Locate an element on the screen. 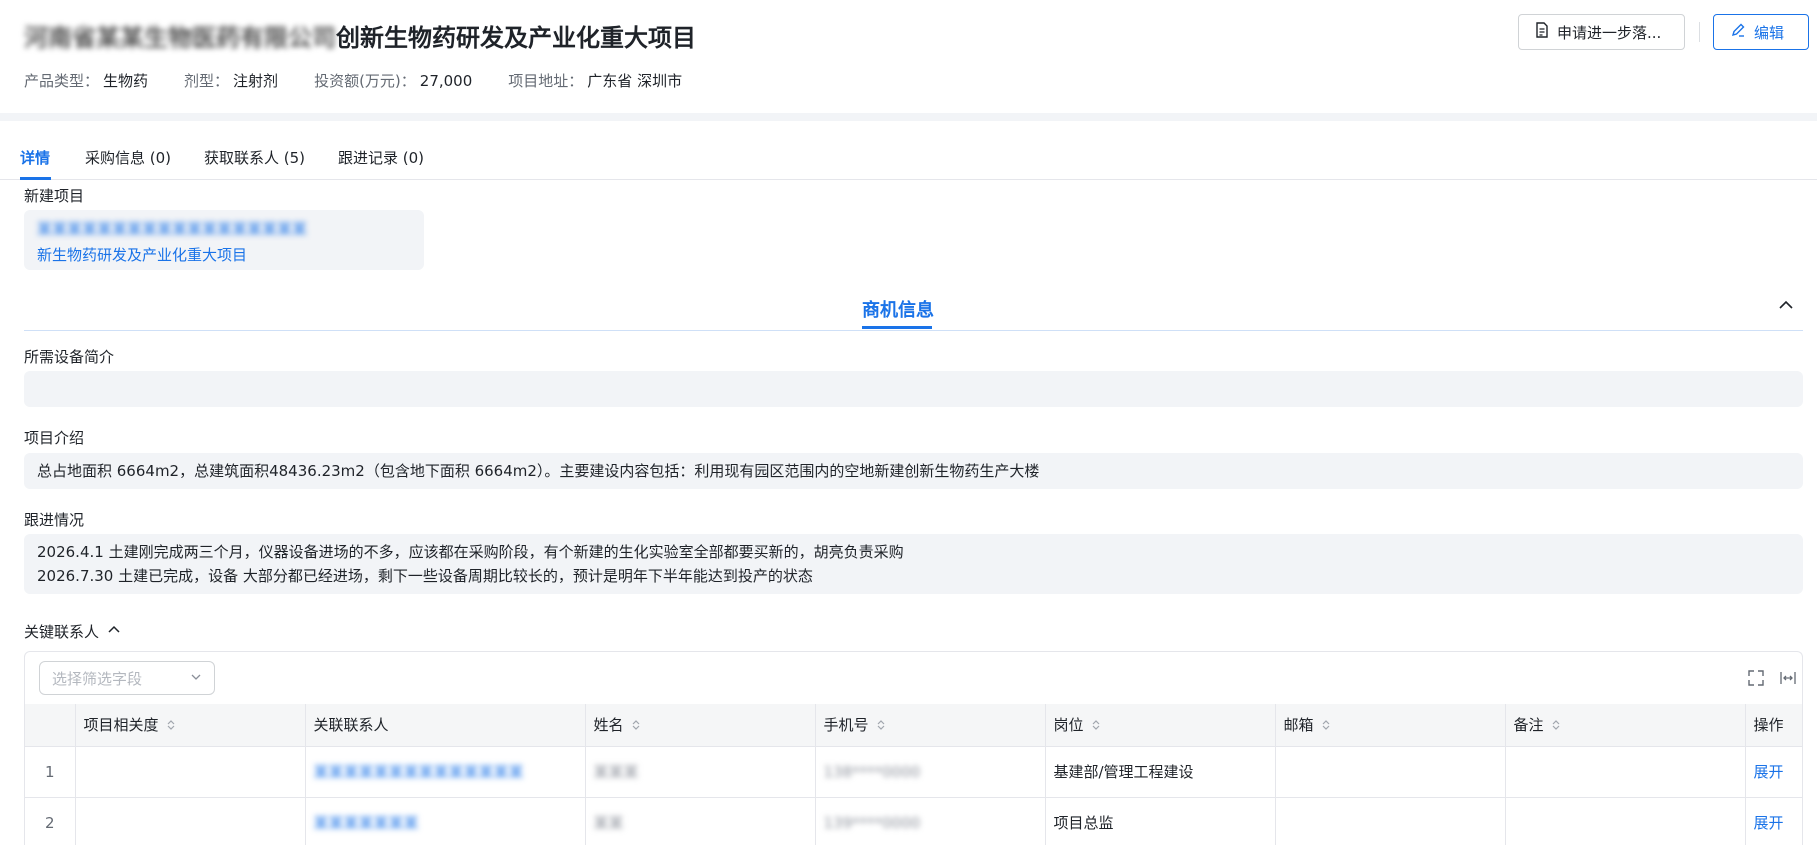 This screenshot has height=845, width=1817. new-project-label: 新建项目 is located at coordinates (54, 196).